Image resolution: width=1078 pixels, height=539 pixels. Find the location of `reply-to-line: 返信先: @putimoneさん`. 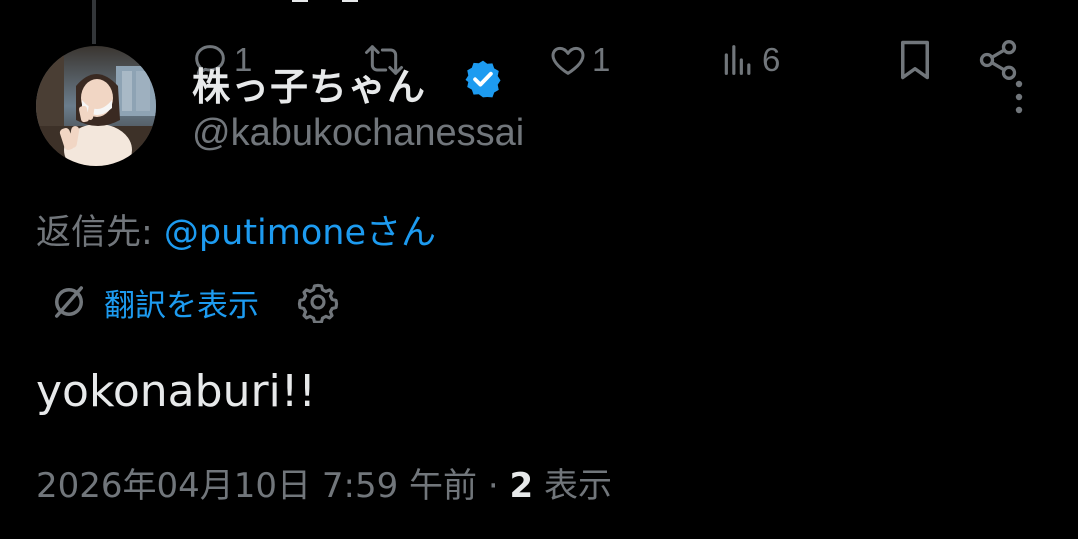

reply-to-line: 返信先: @putimoneさん is located at coordinates (236, 229).